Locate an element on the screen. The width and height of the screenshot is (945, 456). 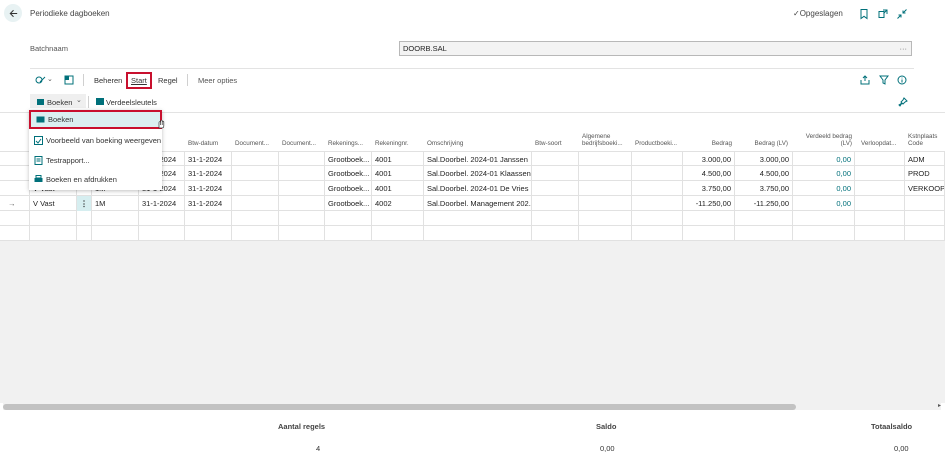
col-header-amount: Bedrag is located at coordinates (709, 139).